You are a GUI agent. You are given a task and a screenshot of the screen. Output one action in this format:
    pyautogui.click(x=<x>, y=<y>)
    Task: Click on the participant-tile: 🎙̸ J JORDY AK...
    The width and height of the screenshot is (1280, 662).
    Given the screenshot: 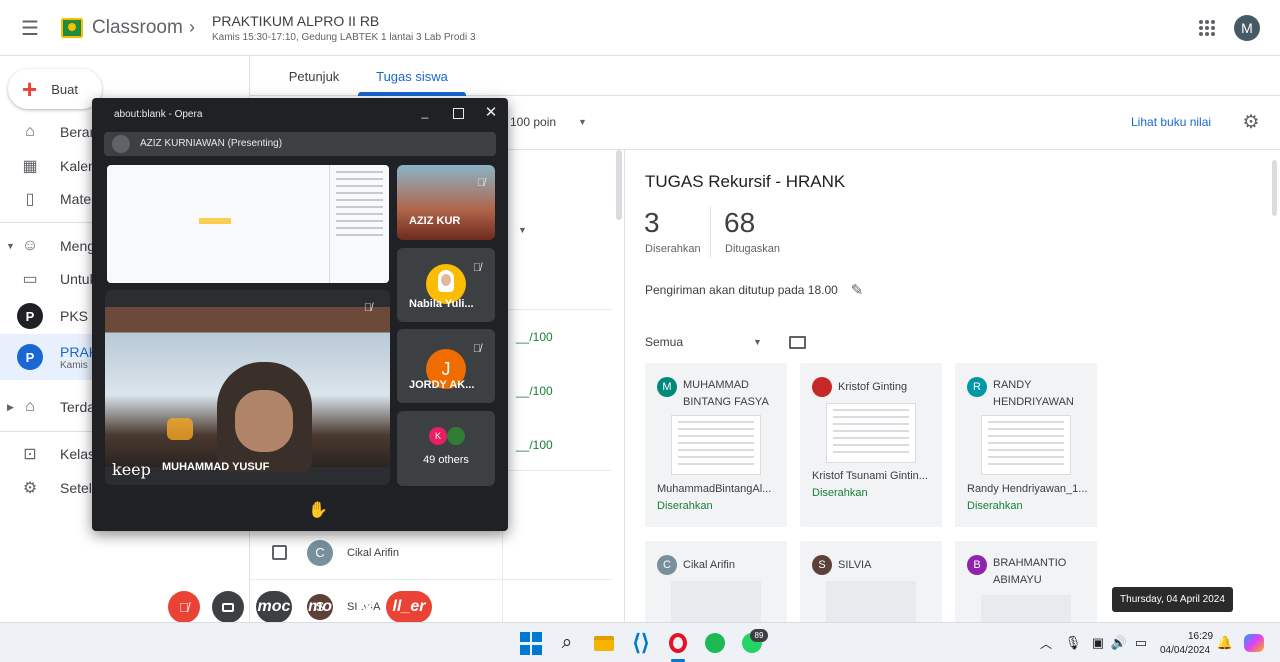 What is the action you would take?
    pyautogui.click(x=446, y=366)
    